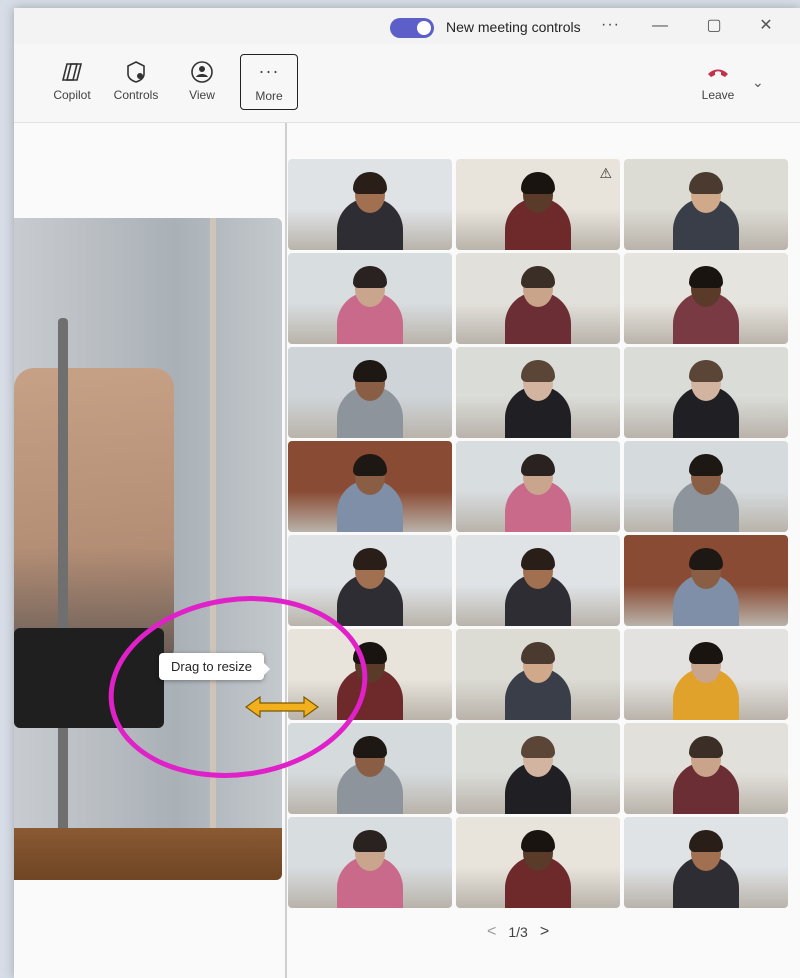 The width and height of the screenshot is (800, 978). What do you see at coordinates (407, 83) in the screenshot?
I see `meeting-toolbar: Copilot Controls View ··· More Leave ⌄` at bounding box center [407, 83].